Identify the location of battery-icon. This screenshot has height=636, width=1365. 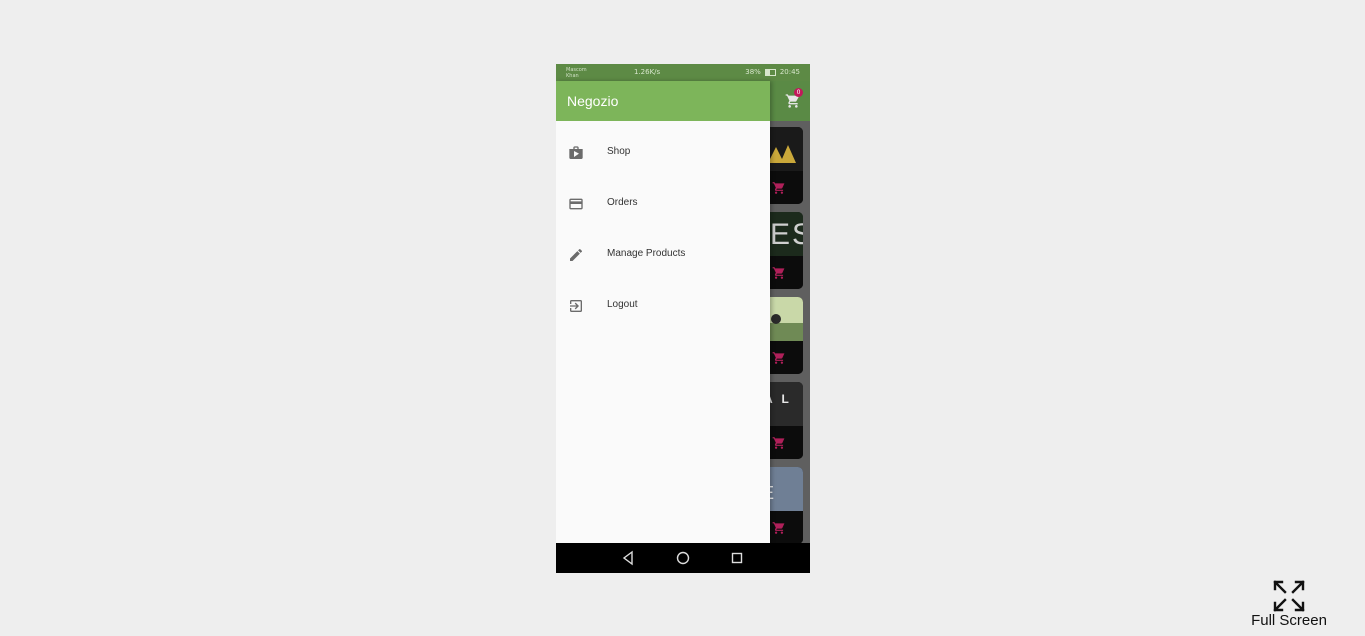
(770, 72).